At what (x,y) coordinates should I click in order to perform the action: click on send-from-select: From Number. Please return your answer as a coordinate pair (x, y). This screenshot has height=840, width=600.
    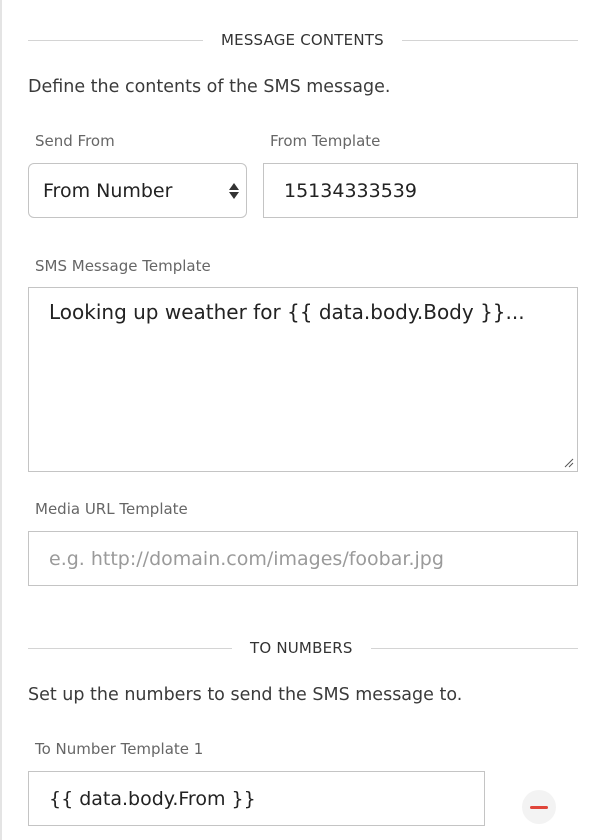
    Looking at the image, I should click on (137, 190).